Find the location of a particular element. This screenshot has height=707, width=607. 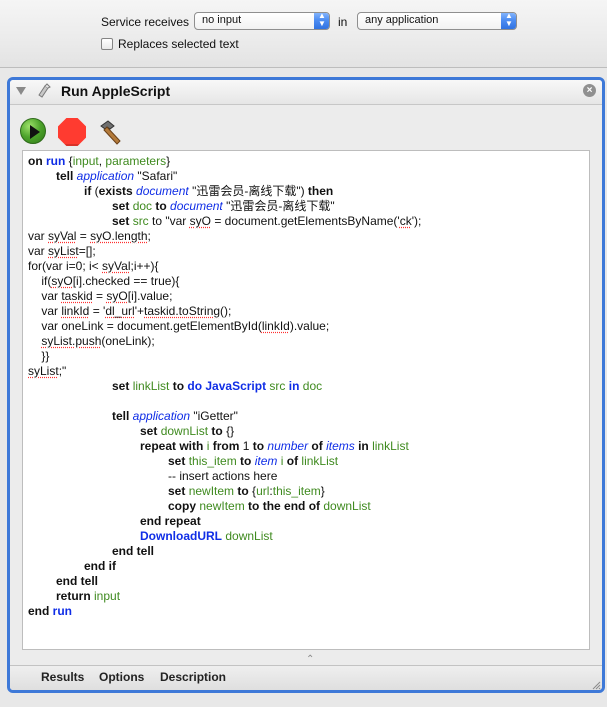

code-token: end is located at coordinates (40, 611).